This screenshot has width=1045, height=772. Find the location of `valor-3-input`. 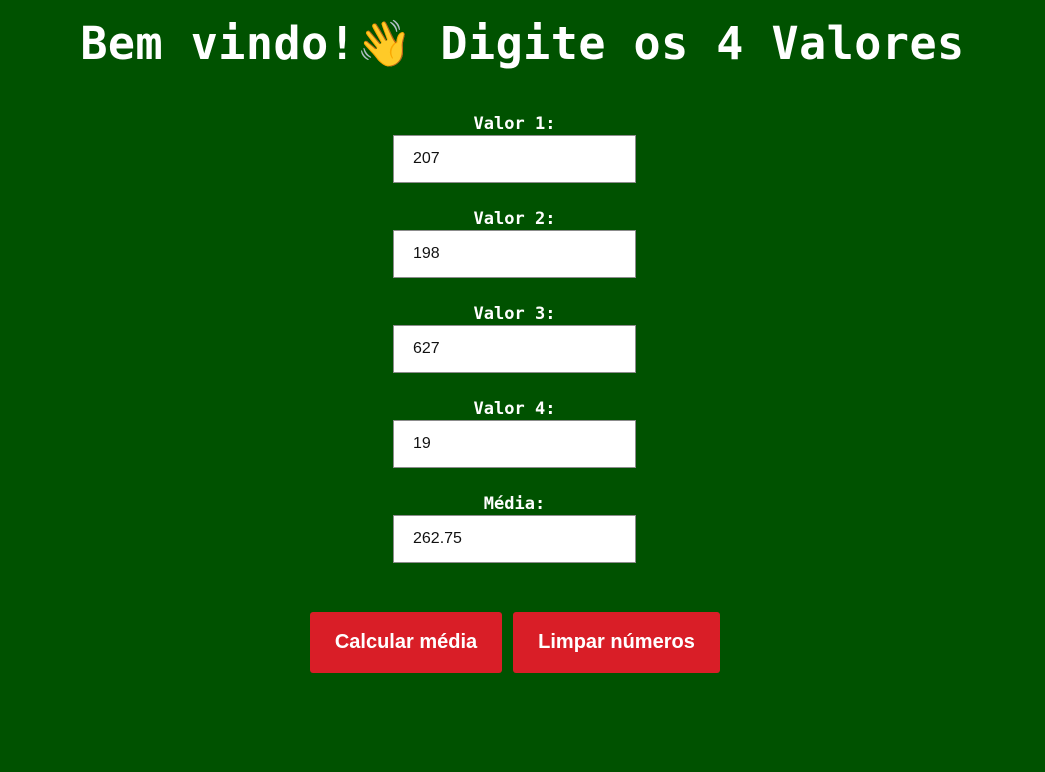

valor-3-input is located at coordinates (514, 349).